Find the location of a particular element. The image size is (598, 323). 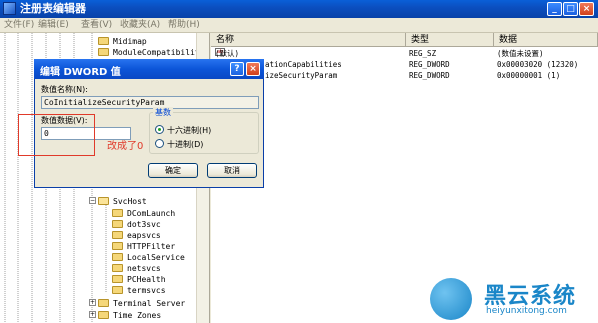

brand-logo-icon is located at coordinates (451, 299).